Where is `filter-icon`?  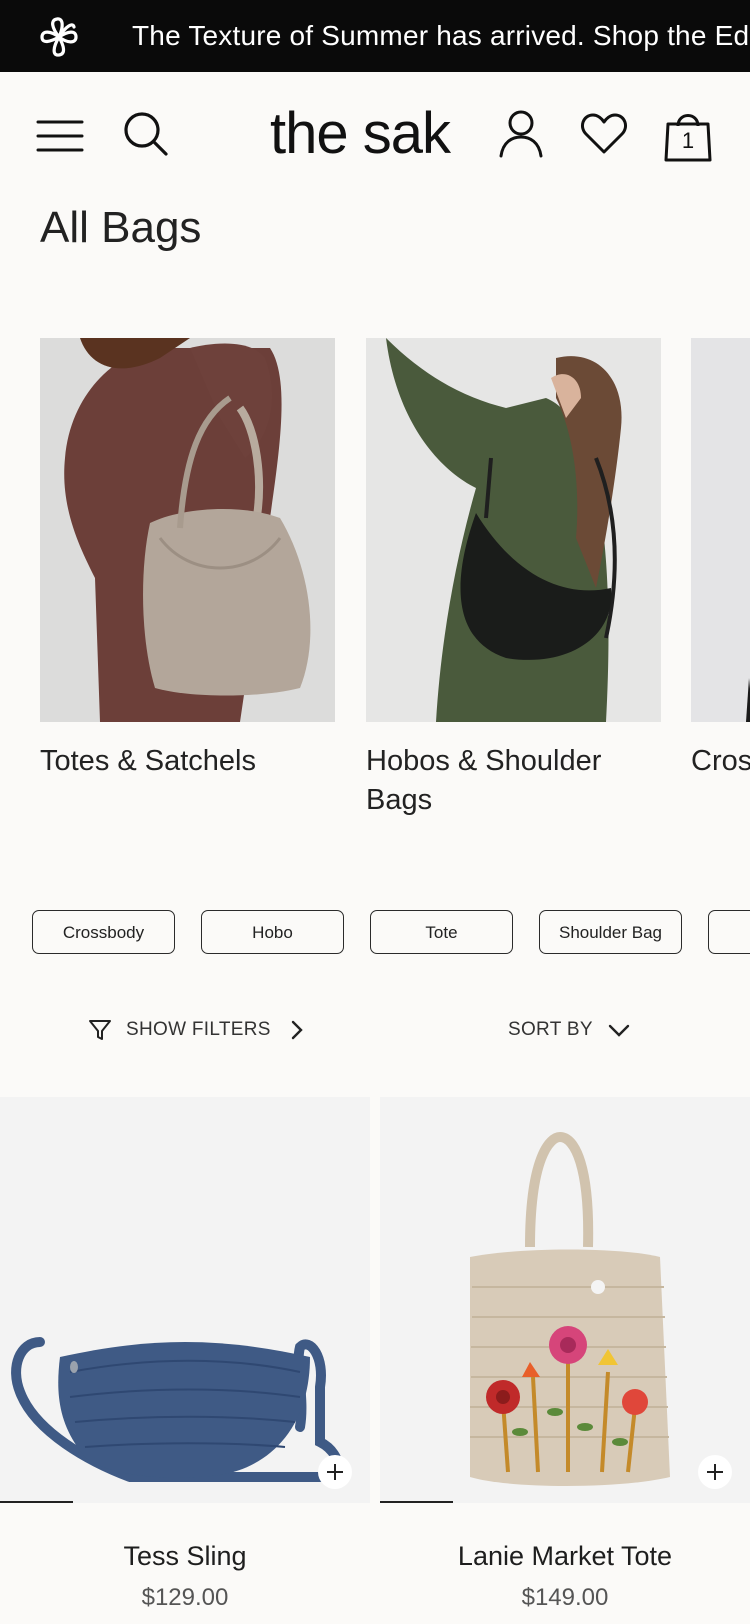
filter-icon is located at coordinates (100, 1030).